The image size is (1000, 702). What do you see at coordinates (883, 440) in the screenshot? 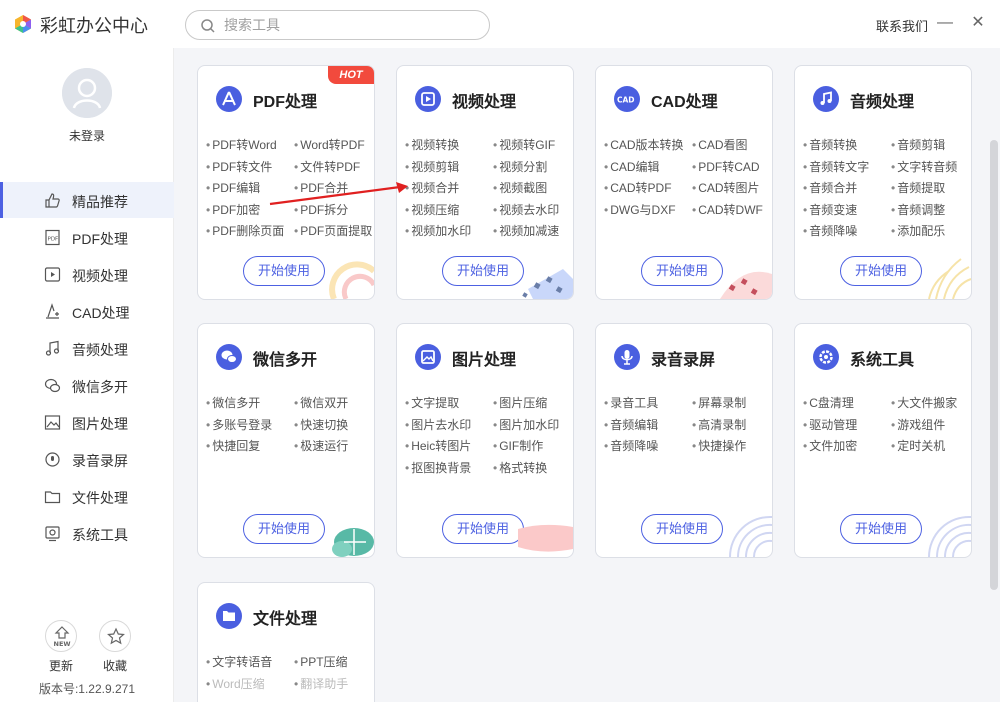
I see `card-system: 系统工具 C盘清理 大文件搬家 驱动管理 游戏组件 文件加密 定时关机 开始使用` at bounding box center [883, 440].